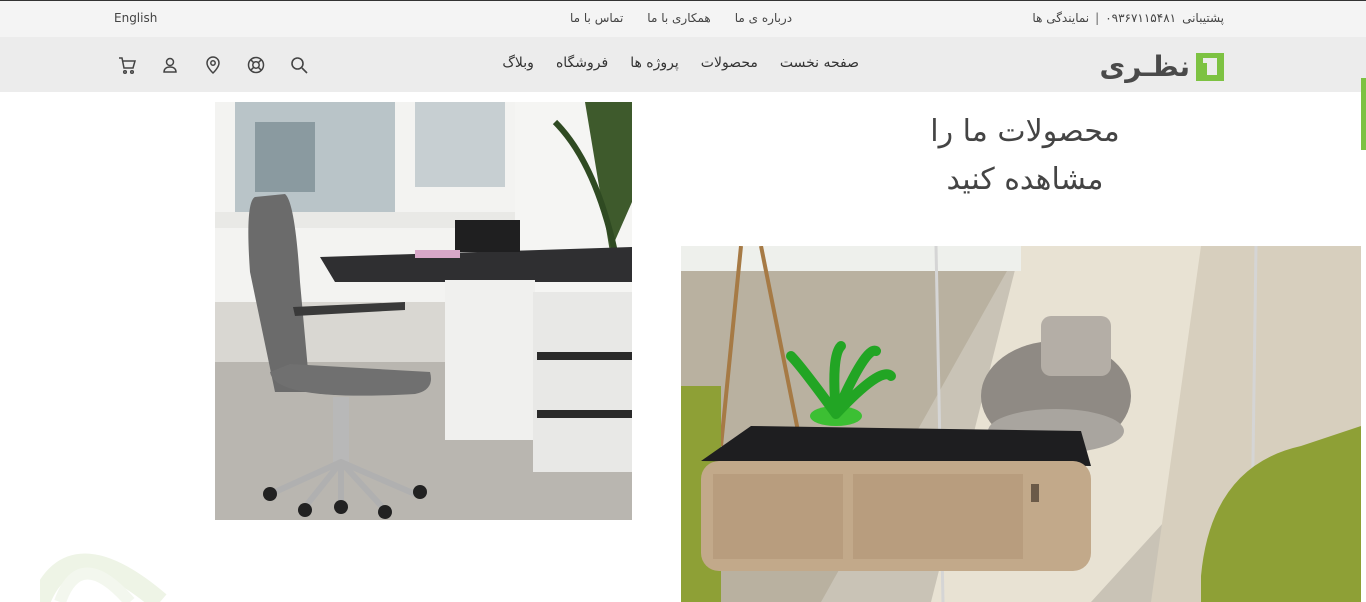 The width and height of the screenshot is (1366, 602). What do you see at coordinates (255, 64) in the screenshot?
I see `support-icon` at bounding box center [255, 64].